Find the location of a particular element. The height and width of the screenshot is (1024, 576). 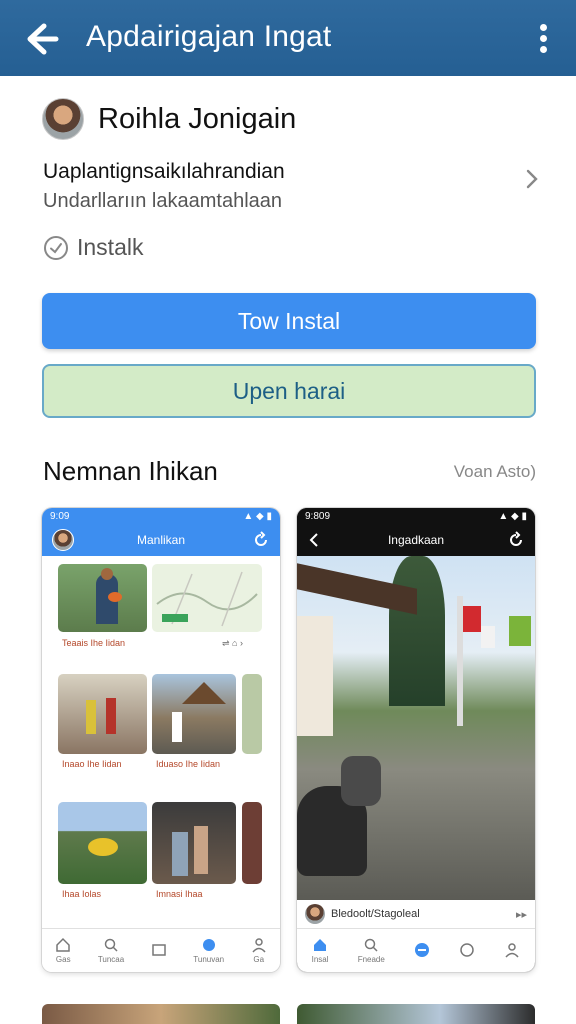

developer-profile: Roihla Jonigain is located at coordinates (169, 119).